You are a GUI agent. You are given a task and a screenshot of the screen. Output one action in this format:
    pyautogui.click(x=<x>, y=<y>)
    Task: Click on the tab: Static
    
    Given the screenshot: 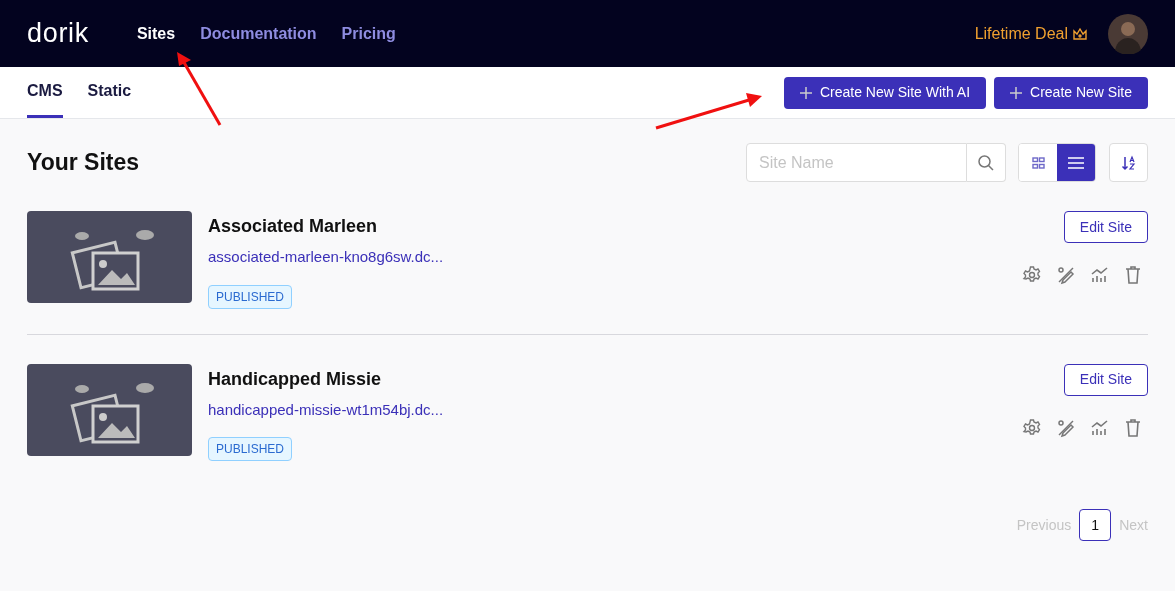 What is the action you would take?
    pyautogui.click(x=109, y=92)
    